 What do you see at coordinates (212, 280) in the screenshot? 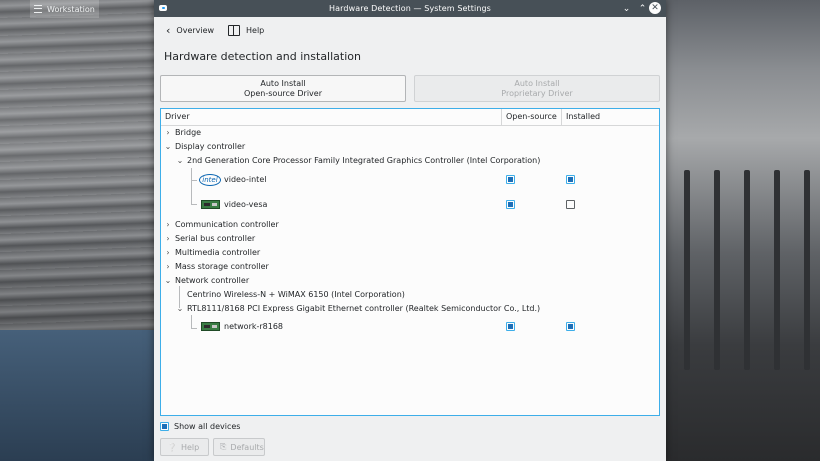
I see `tree-row-label: Network controller` at bounding box center [212, 280].